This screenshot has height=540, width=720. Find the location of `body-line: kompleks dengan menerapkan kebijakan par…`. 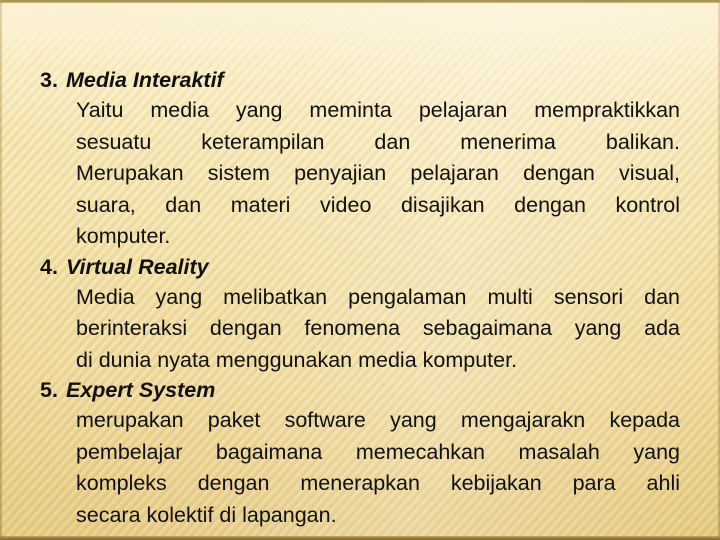

body-line: kompleks dengan menerapkan kebijakan par… is located at coordinates (378, 483).